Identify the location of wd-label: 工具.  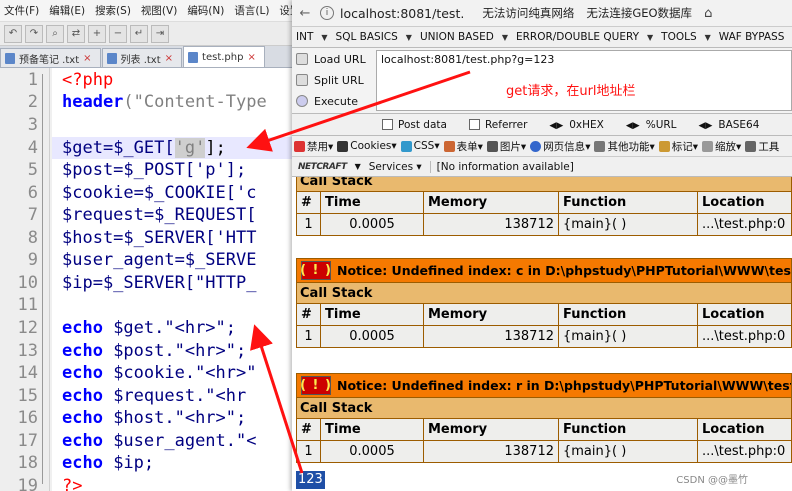
(769, 146).